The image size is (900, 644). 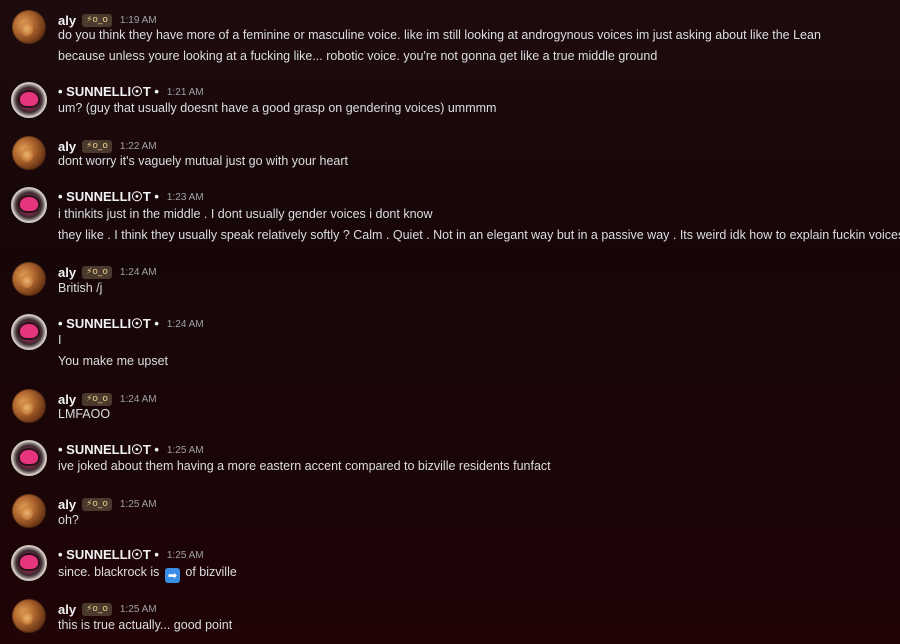 What do you see at coordinates (113, 361) in the screenshot?
I see `message-text: You make me upset` at bounding box center [113, 361].